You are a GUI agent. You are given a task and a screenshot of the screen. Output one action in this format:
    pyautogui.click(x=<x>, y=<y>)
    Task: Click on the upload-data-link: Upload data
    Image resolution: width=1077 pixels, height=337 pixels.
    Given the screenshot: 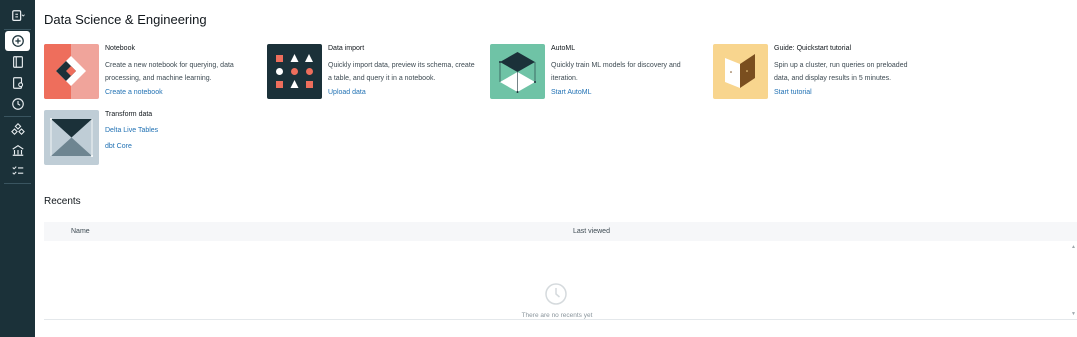 What is the action you would take?
    pyautogui.click(x=347, y=92)
    